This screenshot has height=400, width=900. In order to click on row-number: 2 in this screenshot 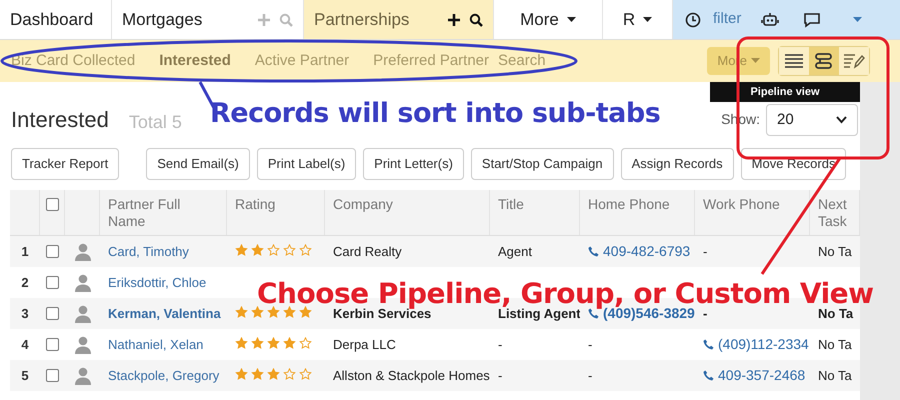, I will do `click(25, 282)`.